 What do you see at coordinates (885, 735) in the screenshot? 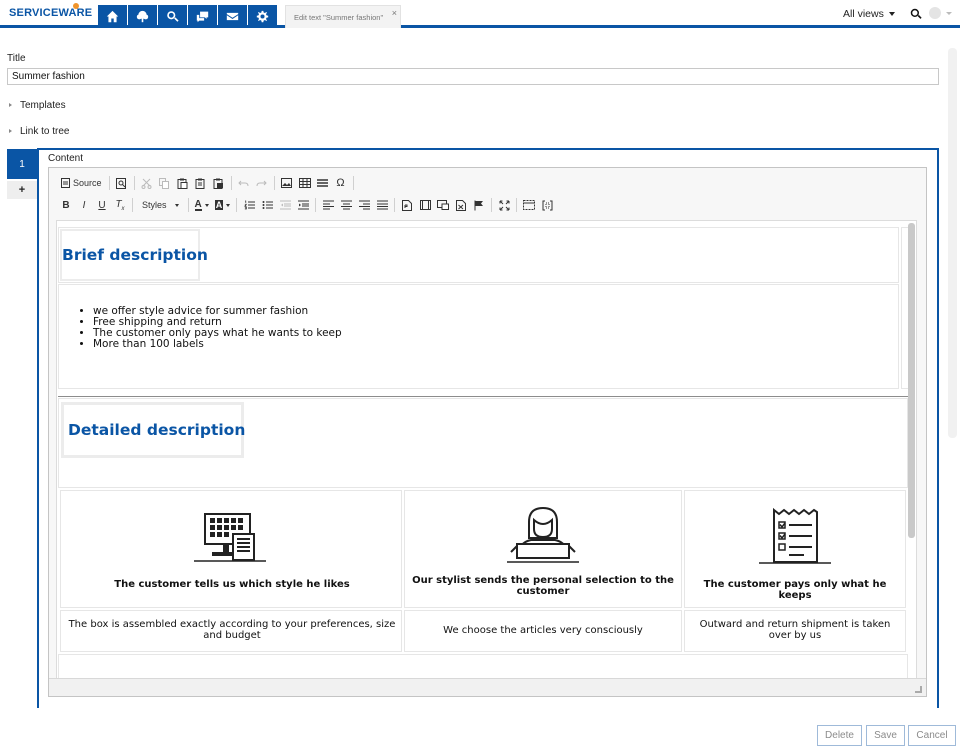
I see `save-button: Save` at bounding box center [885, 735].